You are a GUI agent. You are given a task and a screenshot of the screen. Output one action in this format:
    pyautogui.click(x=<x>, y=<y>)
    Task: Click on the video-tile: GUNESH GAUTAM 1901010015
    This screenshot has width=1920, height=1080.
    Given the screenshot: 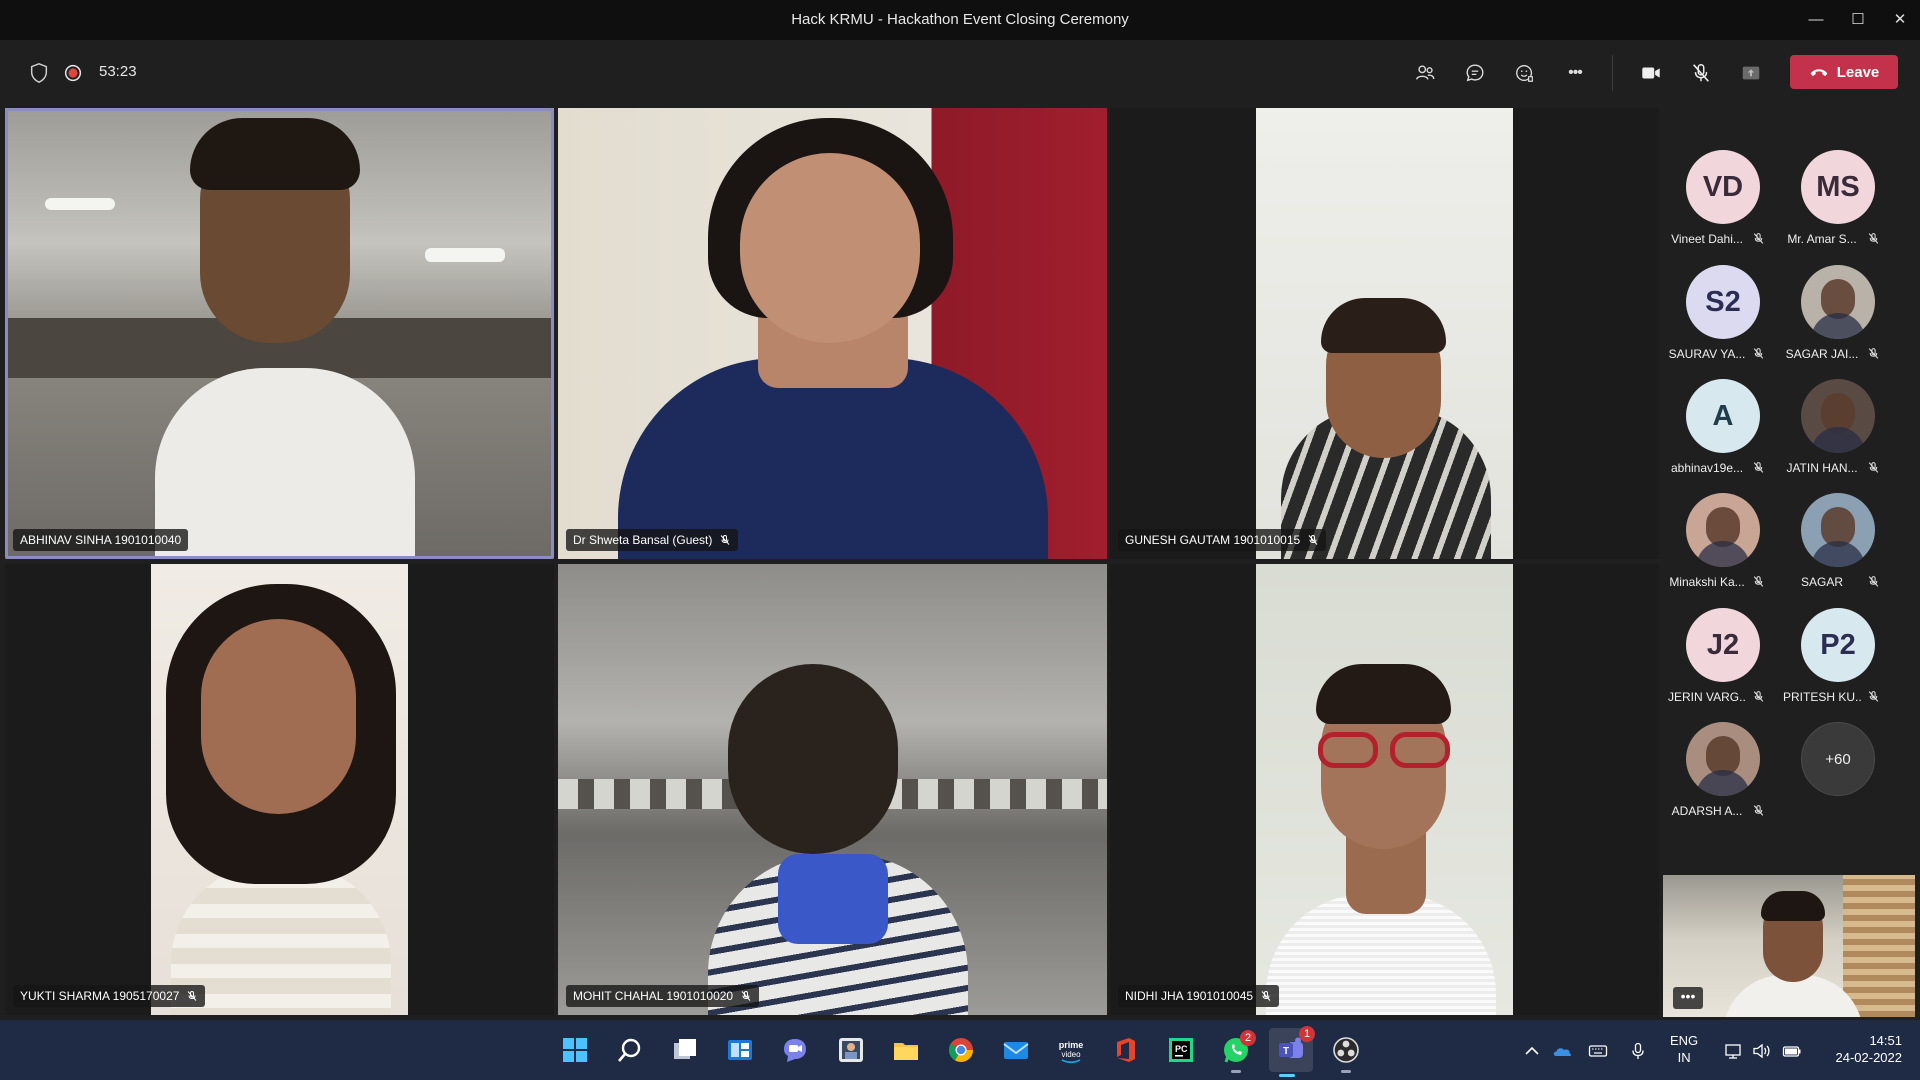 What is the action you would take?
    pyautogui.click(x=1384, y=333)
    